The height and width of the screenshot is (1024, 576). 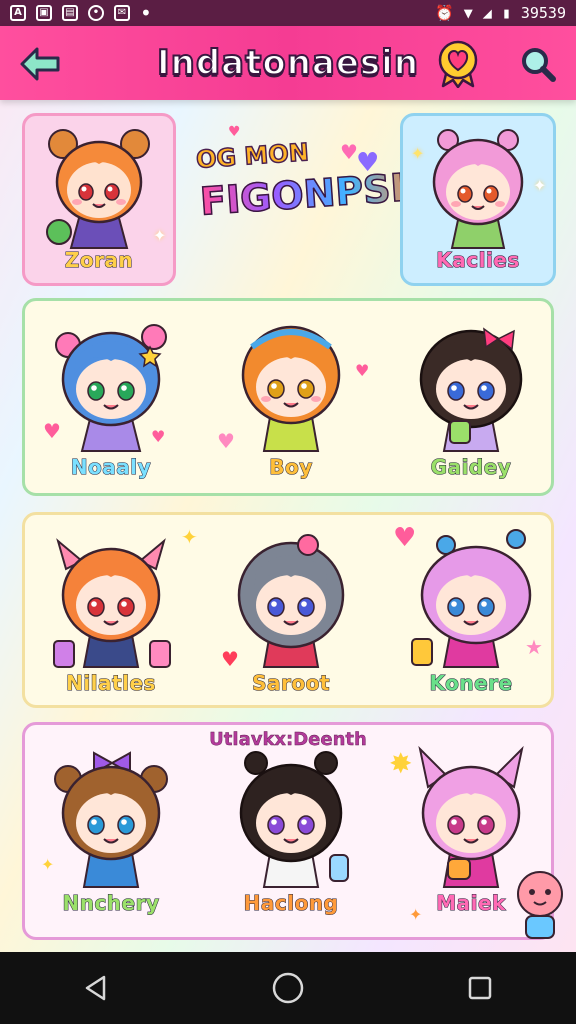 I want to click on nav-back-icon, so click(x=95, y=988).